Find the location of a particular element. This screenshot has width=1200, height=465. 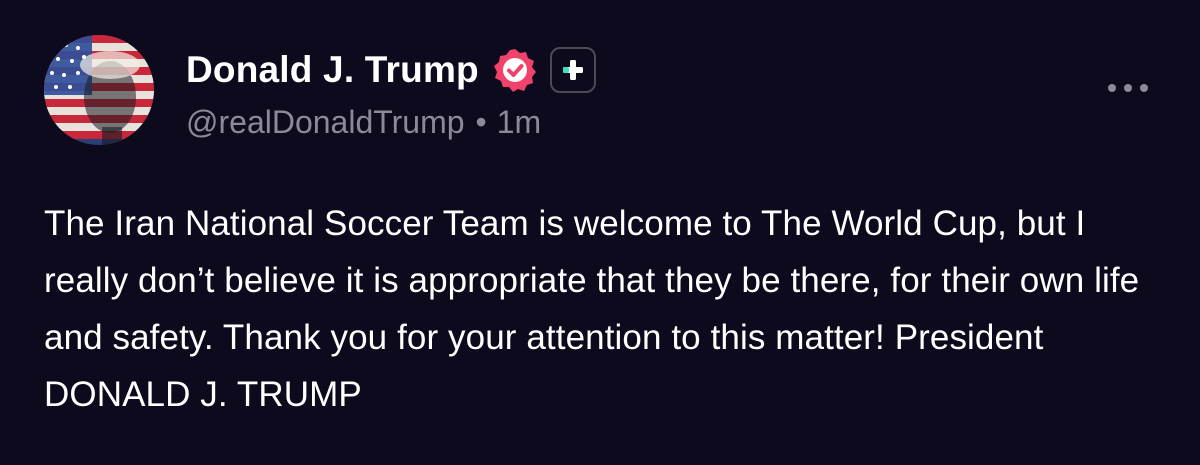

author-row: Donald J. Trump is located at coordinates (391, 70).